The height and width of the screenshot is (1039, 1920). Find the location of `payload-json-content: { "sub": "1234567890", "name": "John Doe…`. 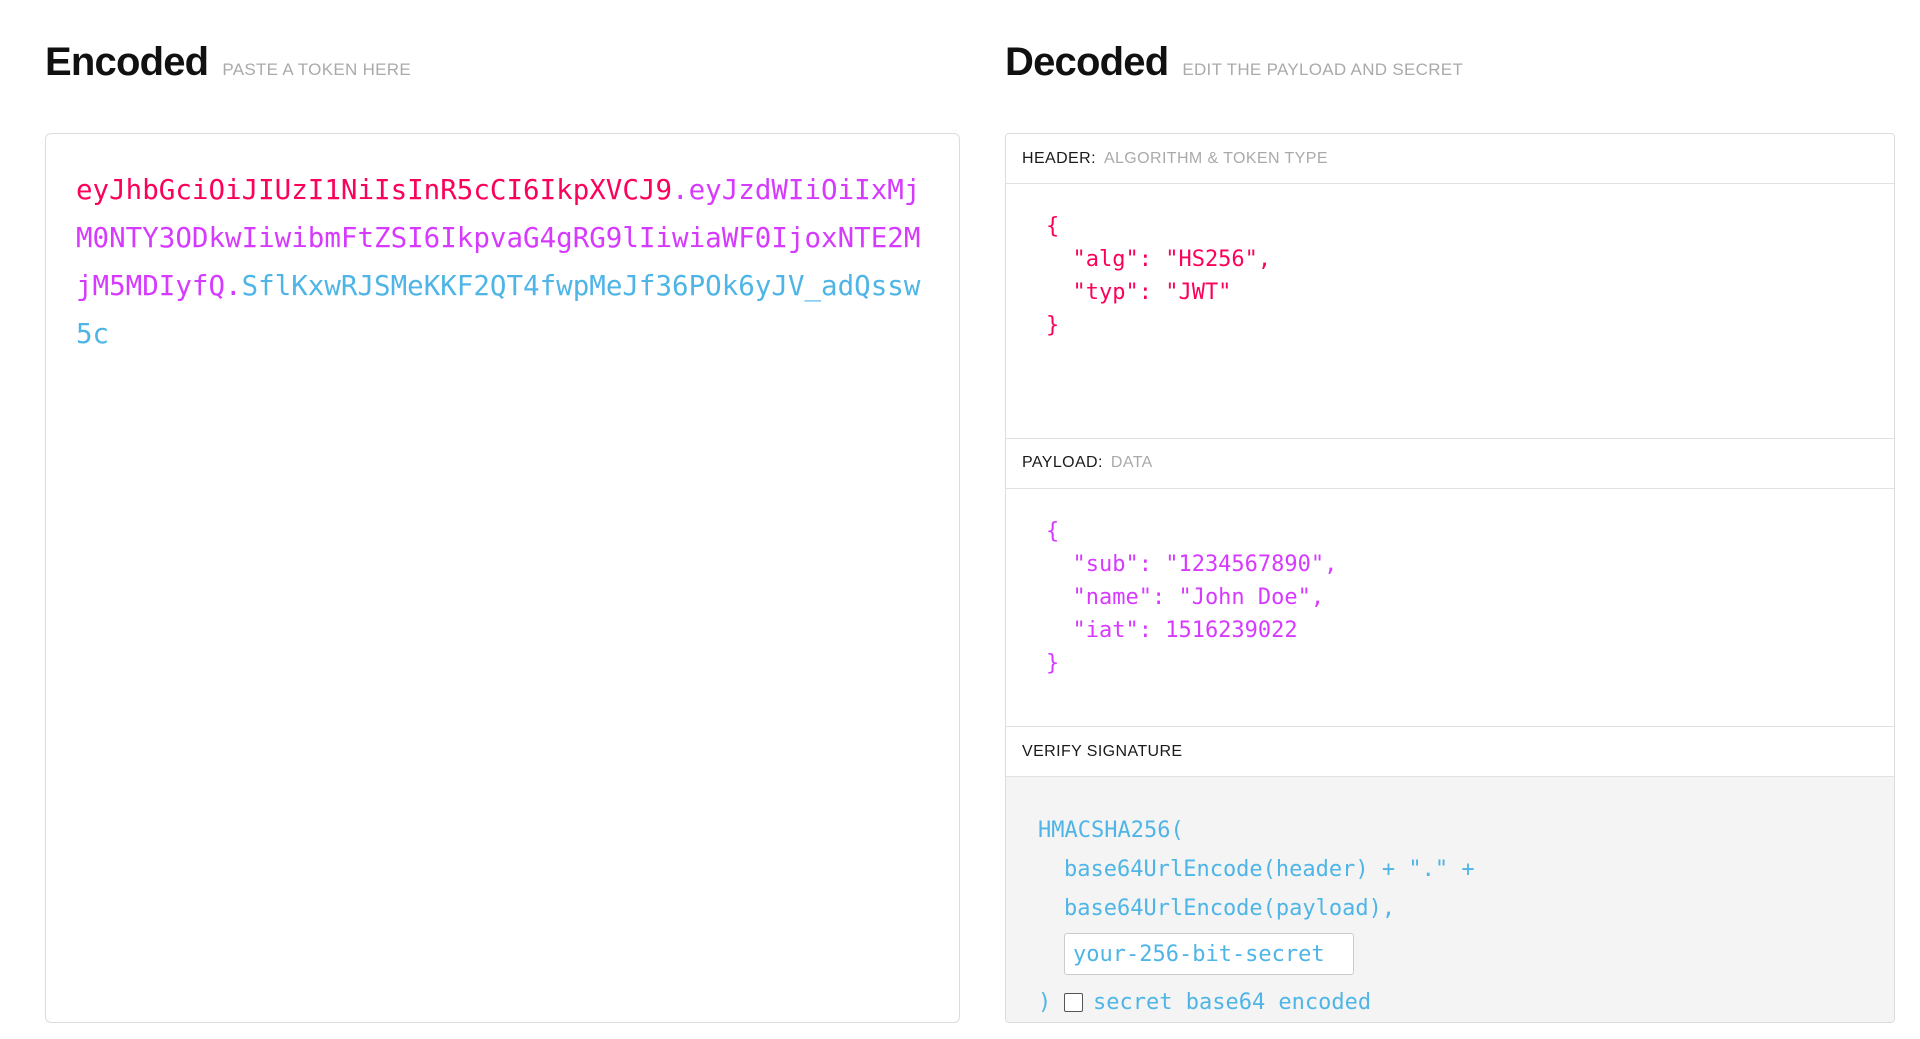

payload-json-content: { "sub": "1234567890", "name": "John Doe… is located at coordinates (1450, 597).